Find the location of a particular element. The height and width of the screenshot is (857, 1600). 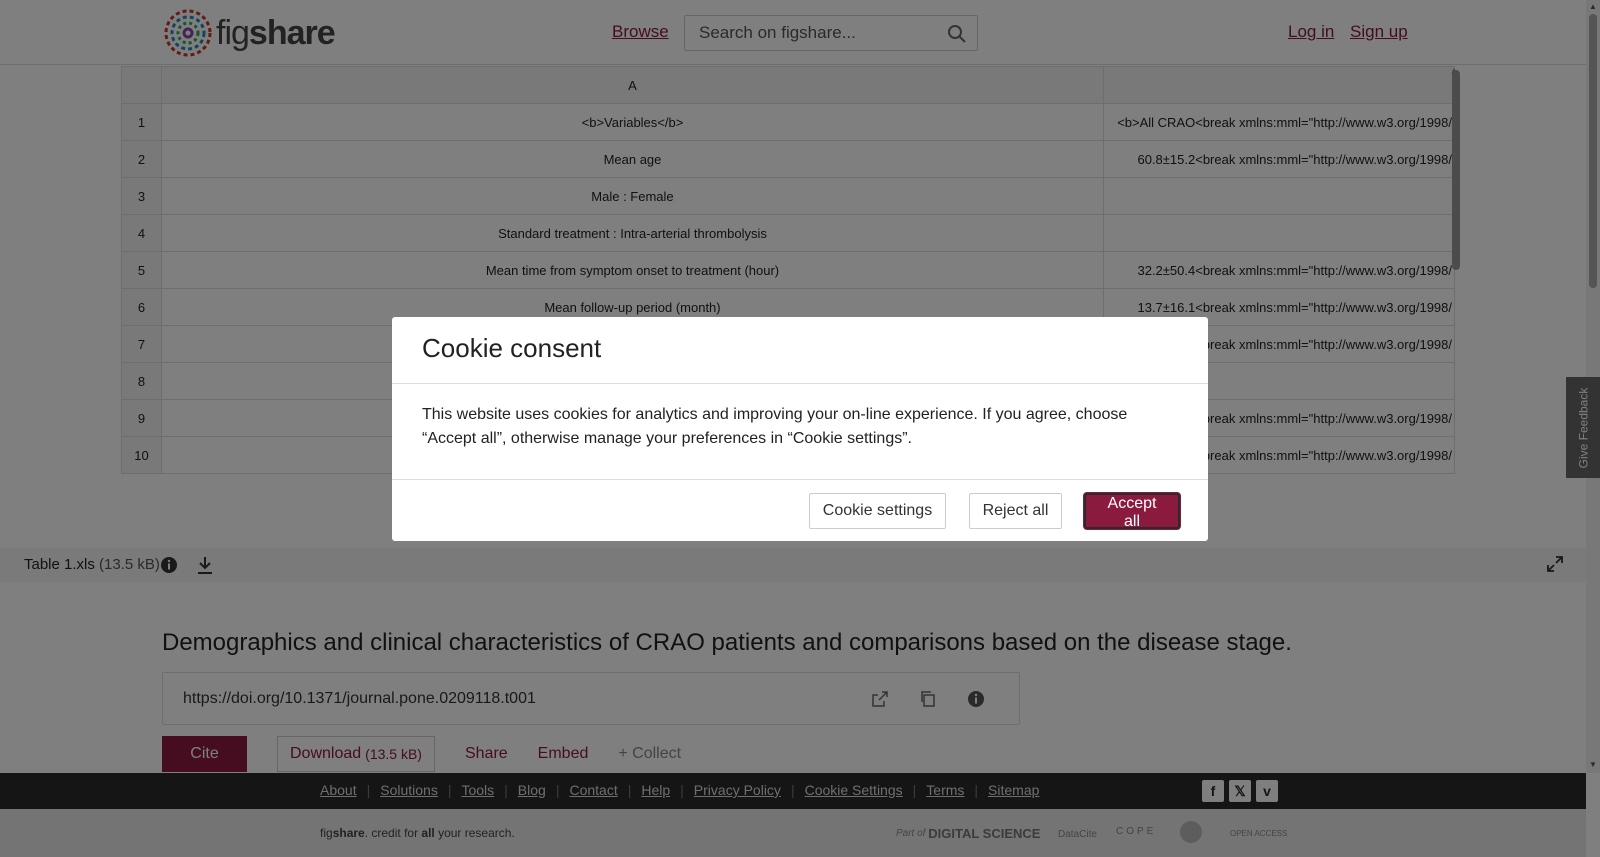

reject-all-button: Reject all is located at coordinates (1015, 511).